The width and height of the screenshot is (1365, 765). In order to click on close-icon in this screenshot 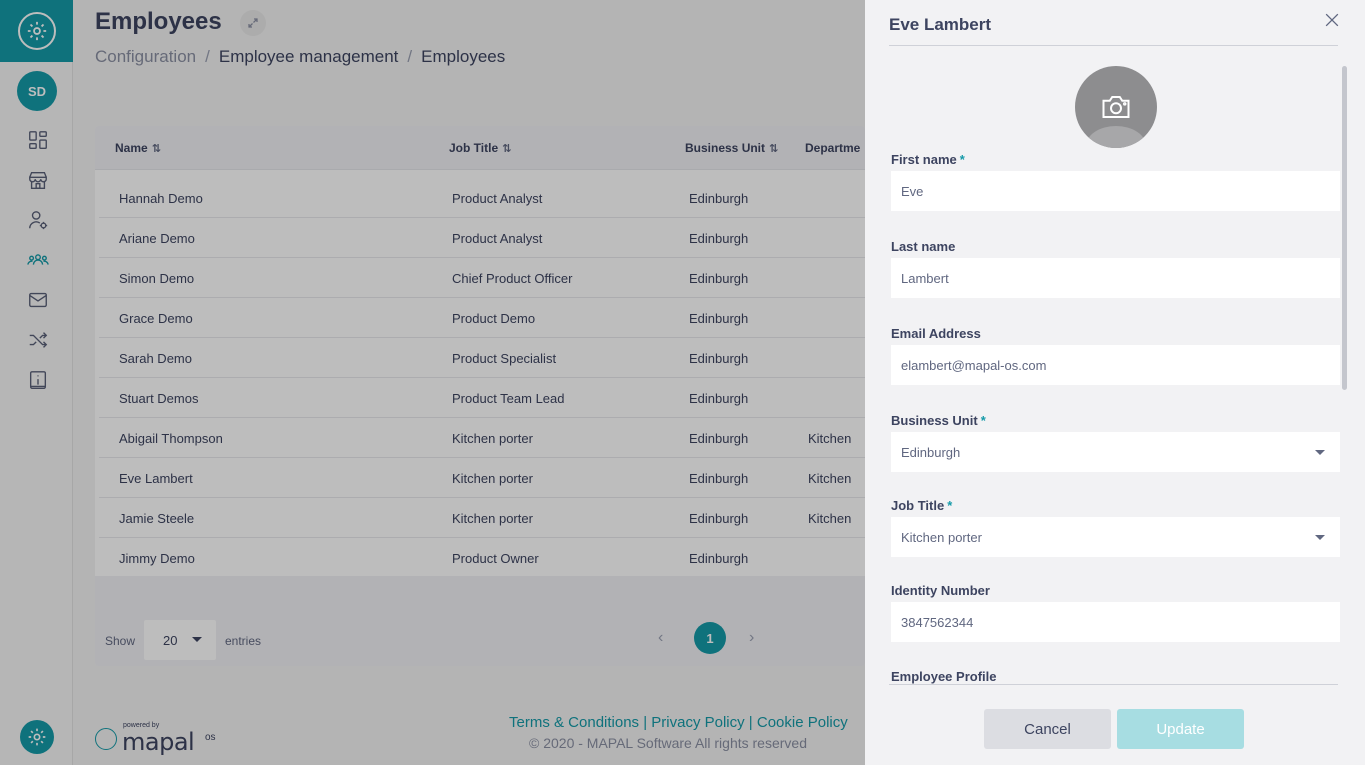, I will do `click(1332, 20)`.